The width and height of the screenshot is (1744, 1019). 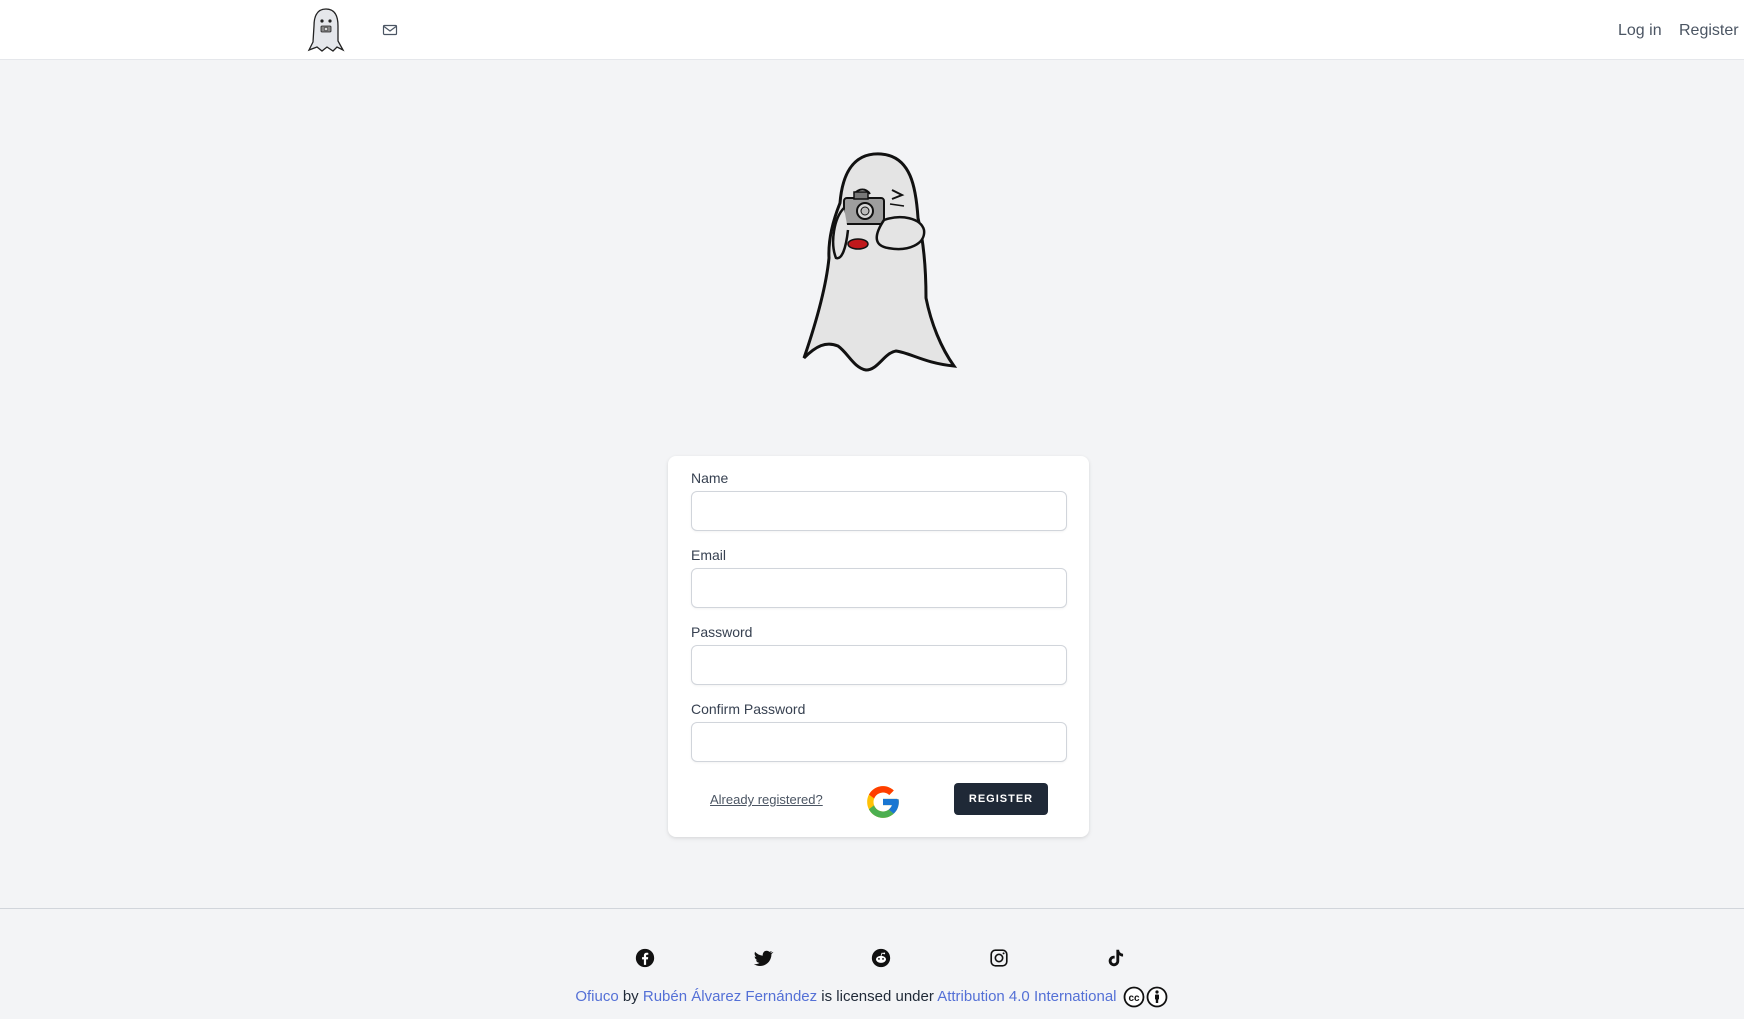 I want to click on google-icon, so click(x=883, y=802).